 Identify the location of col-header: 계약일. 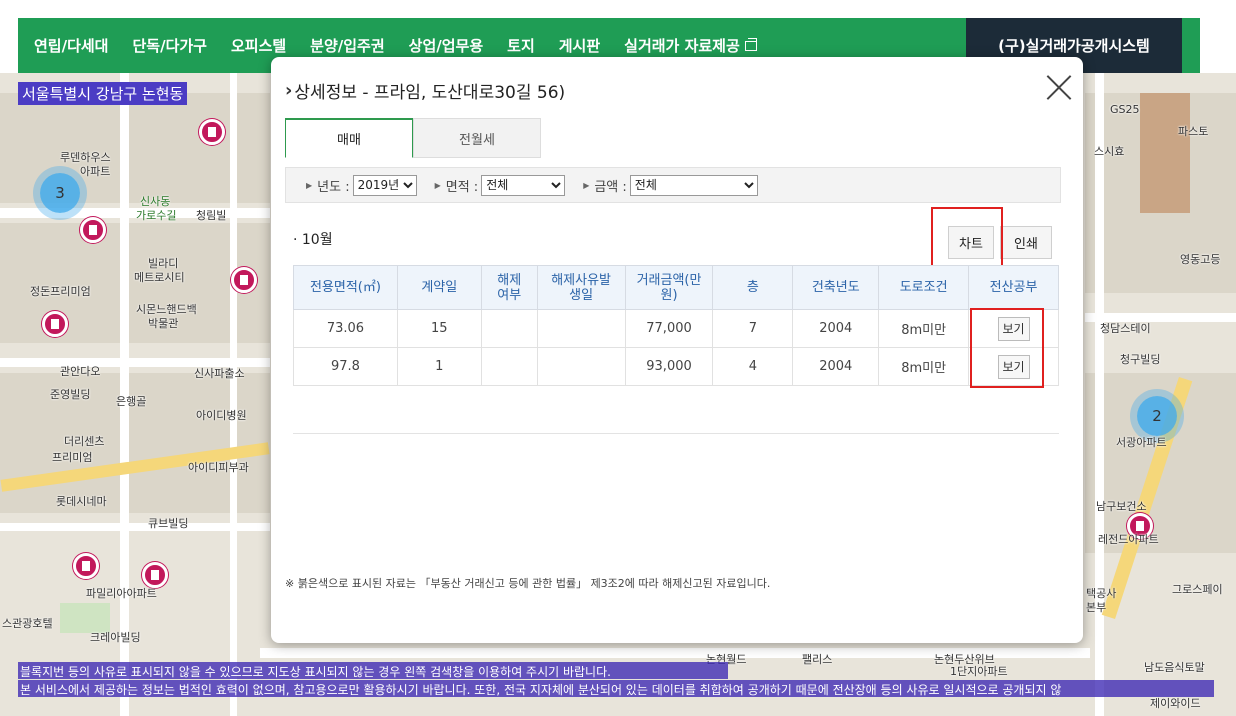
(439, 287).